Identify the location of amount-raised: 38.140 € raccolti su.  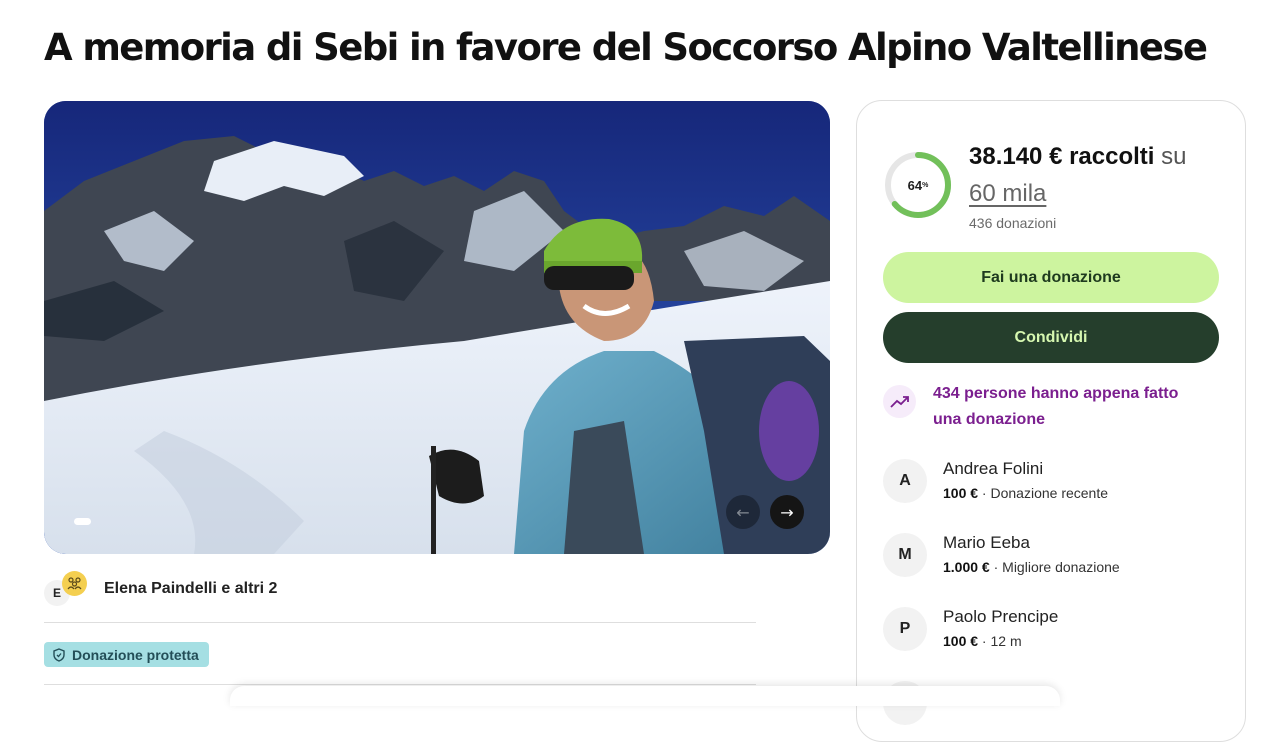
(1078, 156).